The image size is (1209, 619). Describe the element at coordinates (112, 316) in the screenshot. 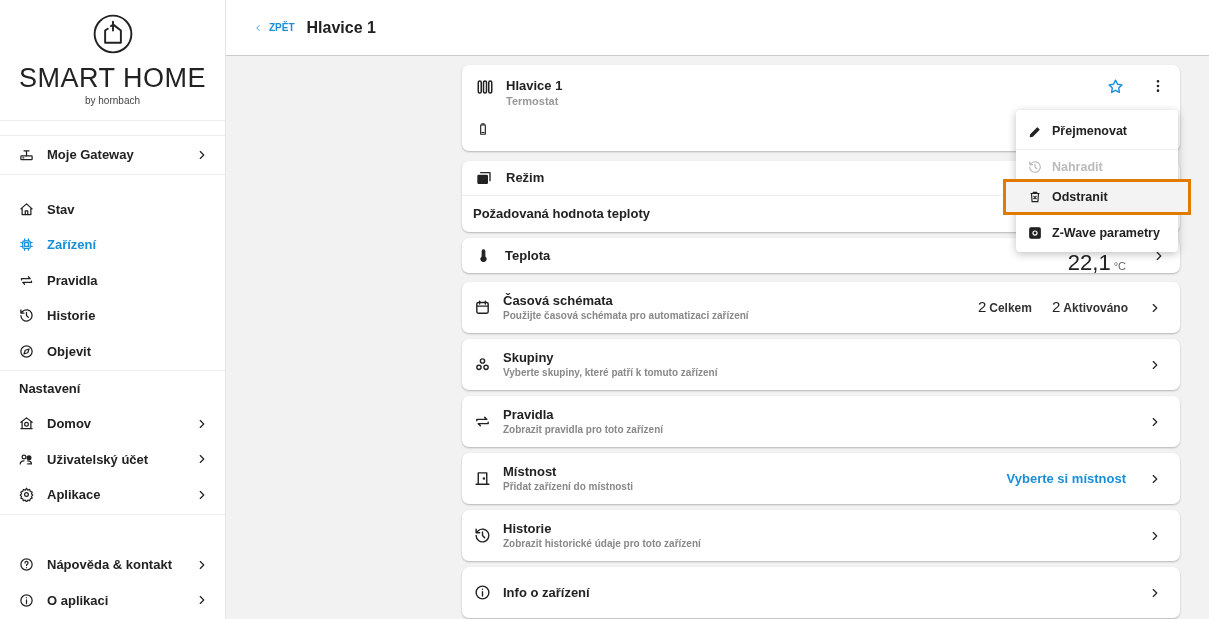

I see `nav-item: Historie` at that location.